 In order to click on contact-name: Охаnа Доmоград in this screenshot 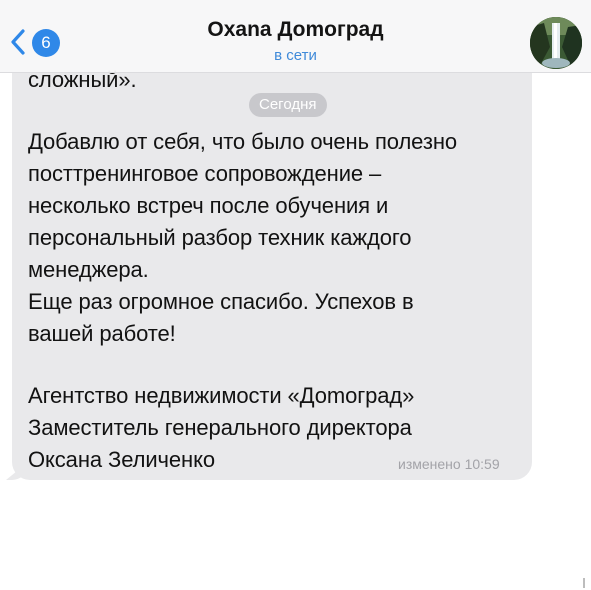, I will do `click(295, 30)`.